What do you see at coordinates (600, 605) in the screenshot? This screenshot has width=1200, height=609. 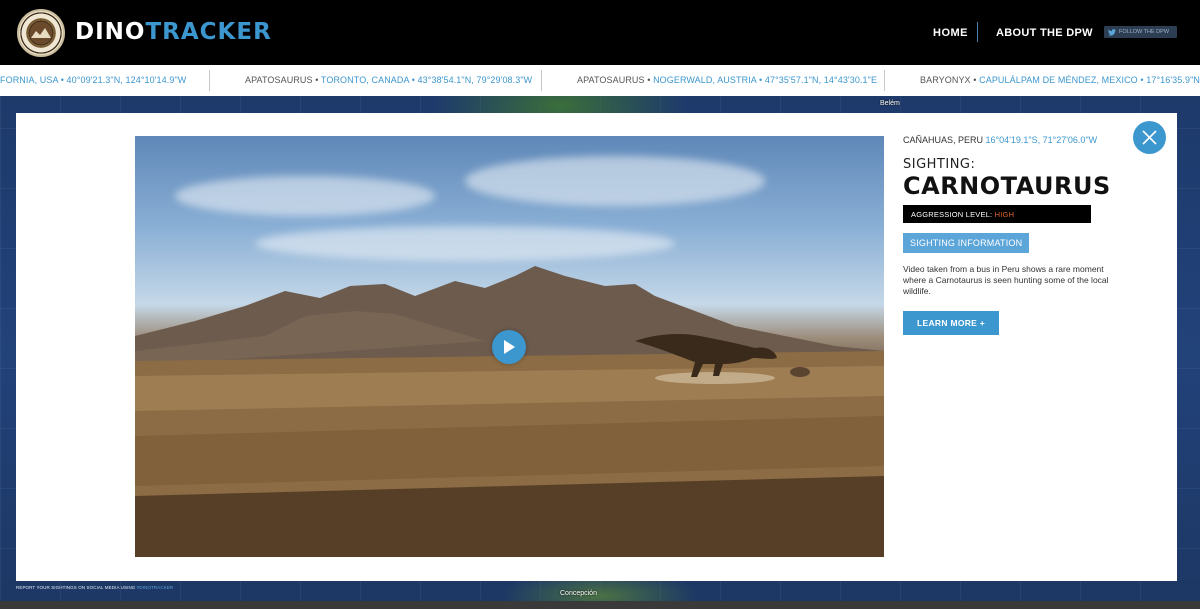 I see `bottom-bar` at bounding box center [600, 605].